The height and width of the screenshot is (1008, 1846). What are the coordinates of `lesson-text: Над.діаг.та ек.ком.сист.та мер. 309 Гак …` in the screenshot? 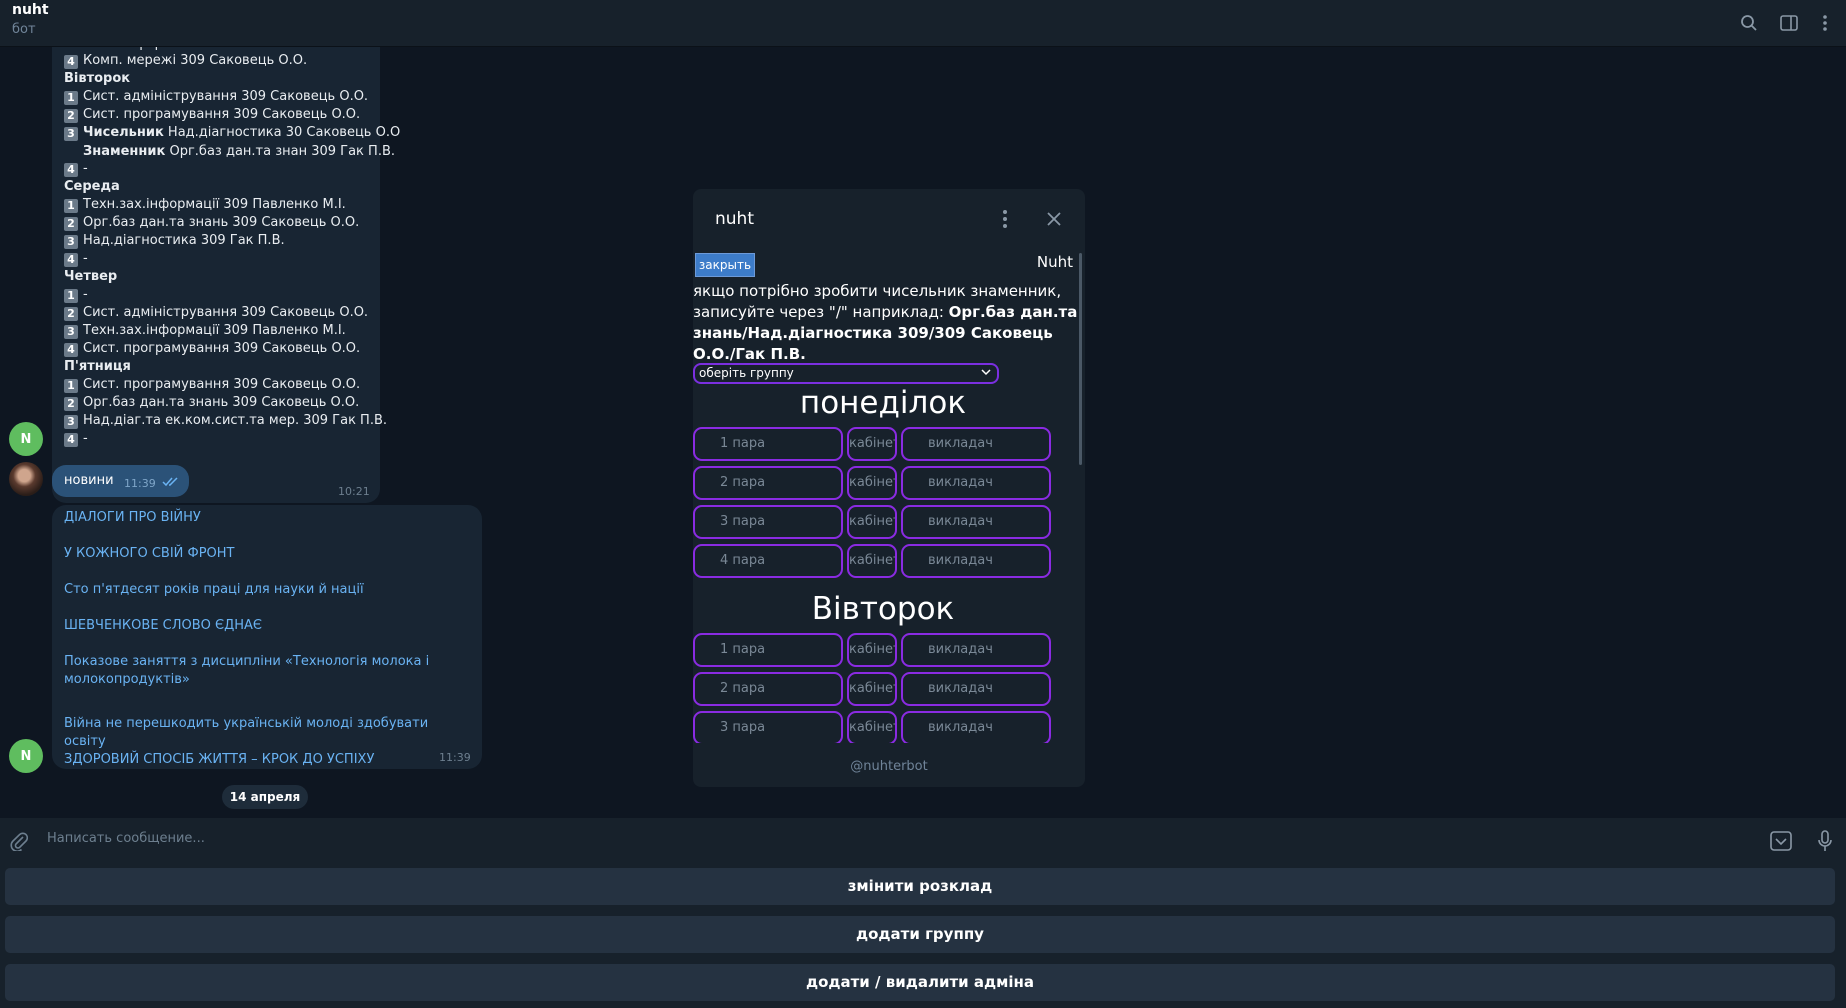 It's located at (235, 420).